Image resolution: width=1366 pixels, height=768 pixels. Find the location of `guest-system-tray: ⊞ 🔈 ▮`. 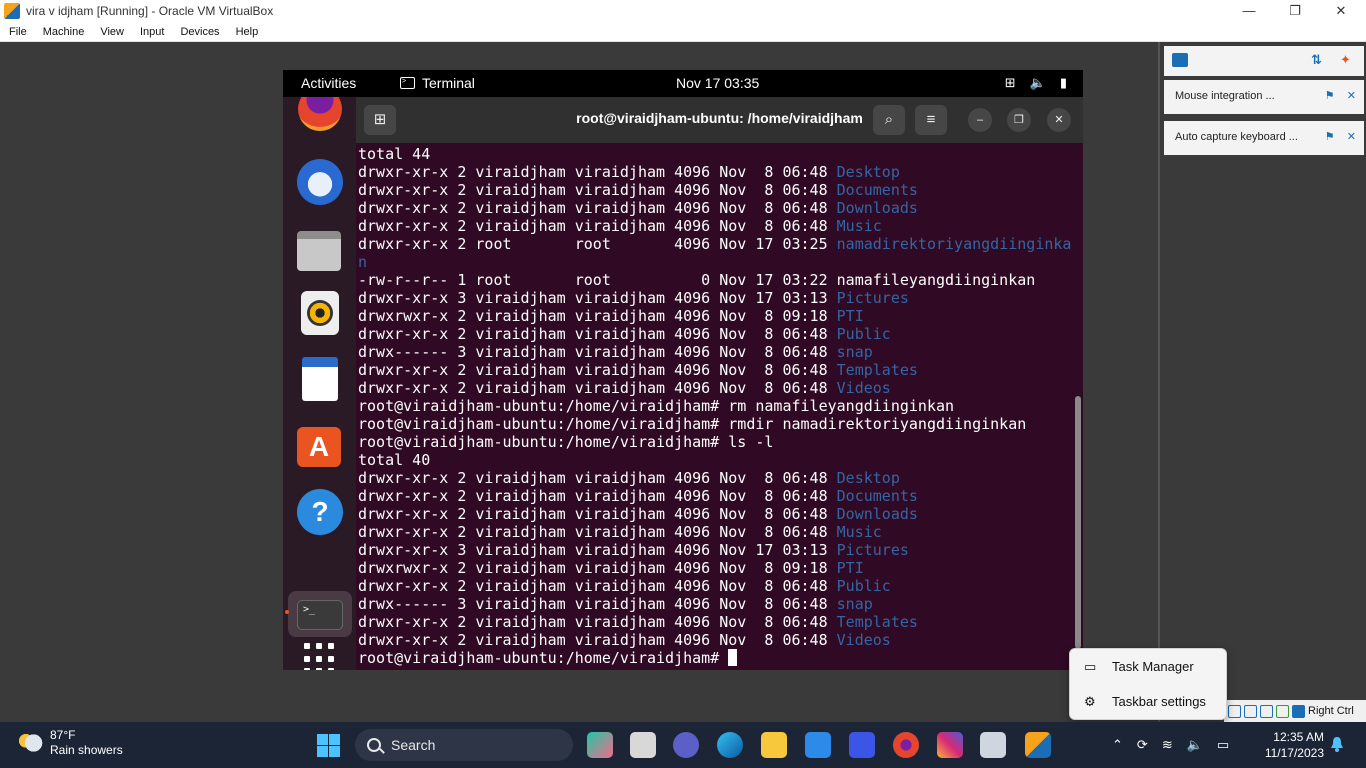

guest-system-tray: ⊞ 🔈 ▮ is located at coordinates (1036, 83).